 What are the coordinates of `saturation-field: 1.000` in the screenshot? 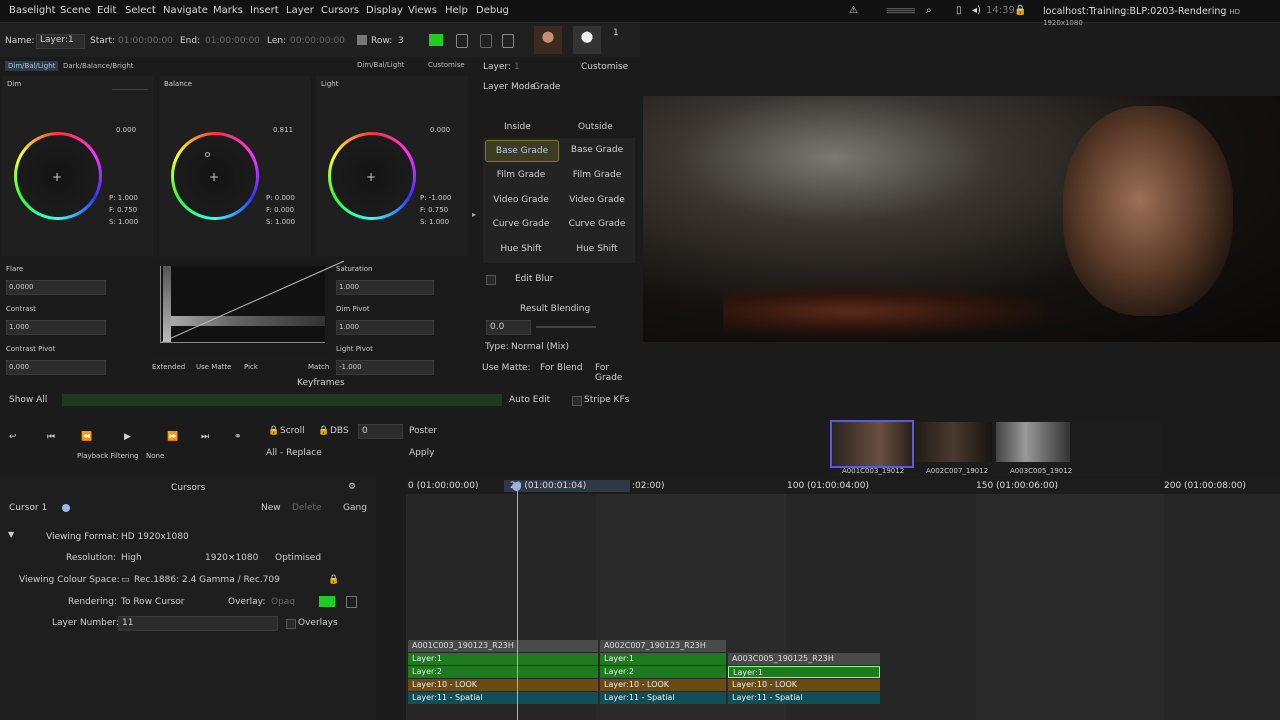 It's located at (385, 287).